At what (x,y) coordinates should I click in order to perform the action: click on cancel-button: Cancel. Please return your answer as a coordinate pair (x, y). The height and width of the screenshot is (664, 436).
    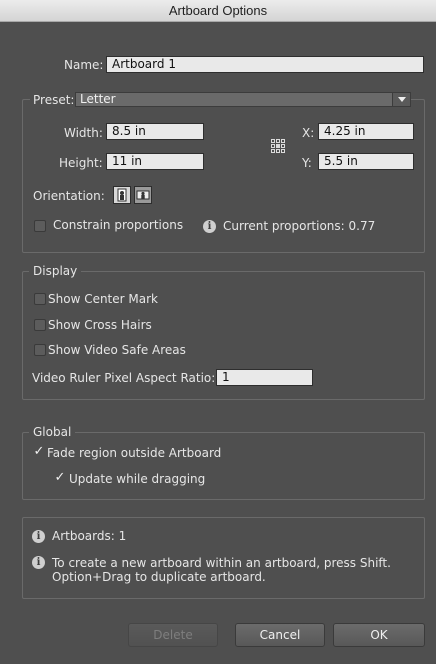
    Looking at the image, I should click on (280, 635).